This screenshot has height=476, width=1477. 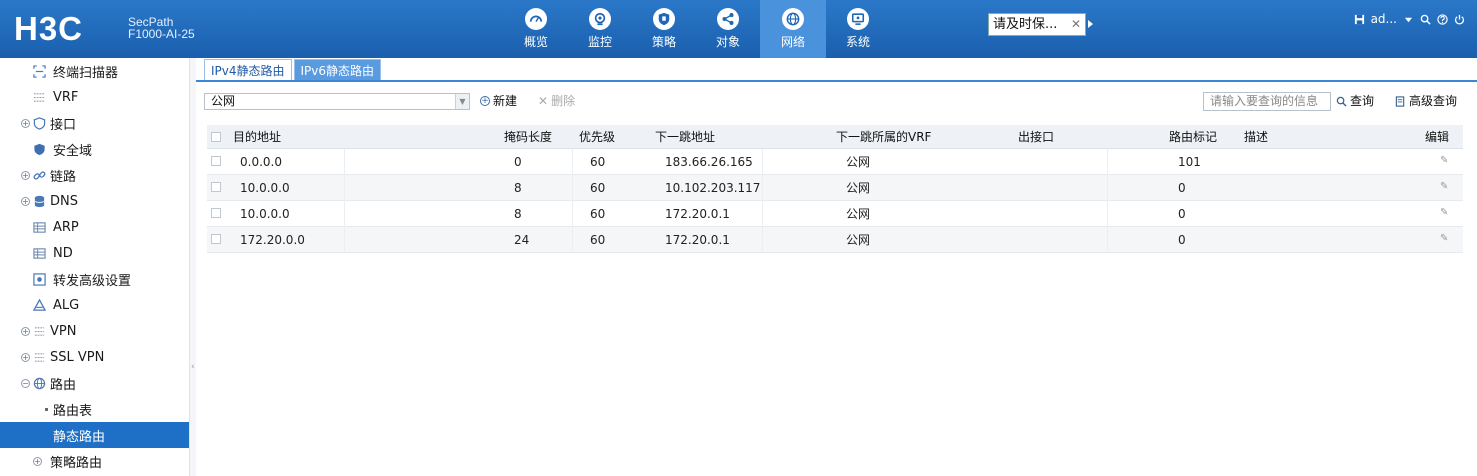 What do you see at coordinates (522, 239) in the screenshot?
I see `cell-mask: 24` at bounding box center [522, 239].